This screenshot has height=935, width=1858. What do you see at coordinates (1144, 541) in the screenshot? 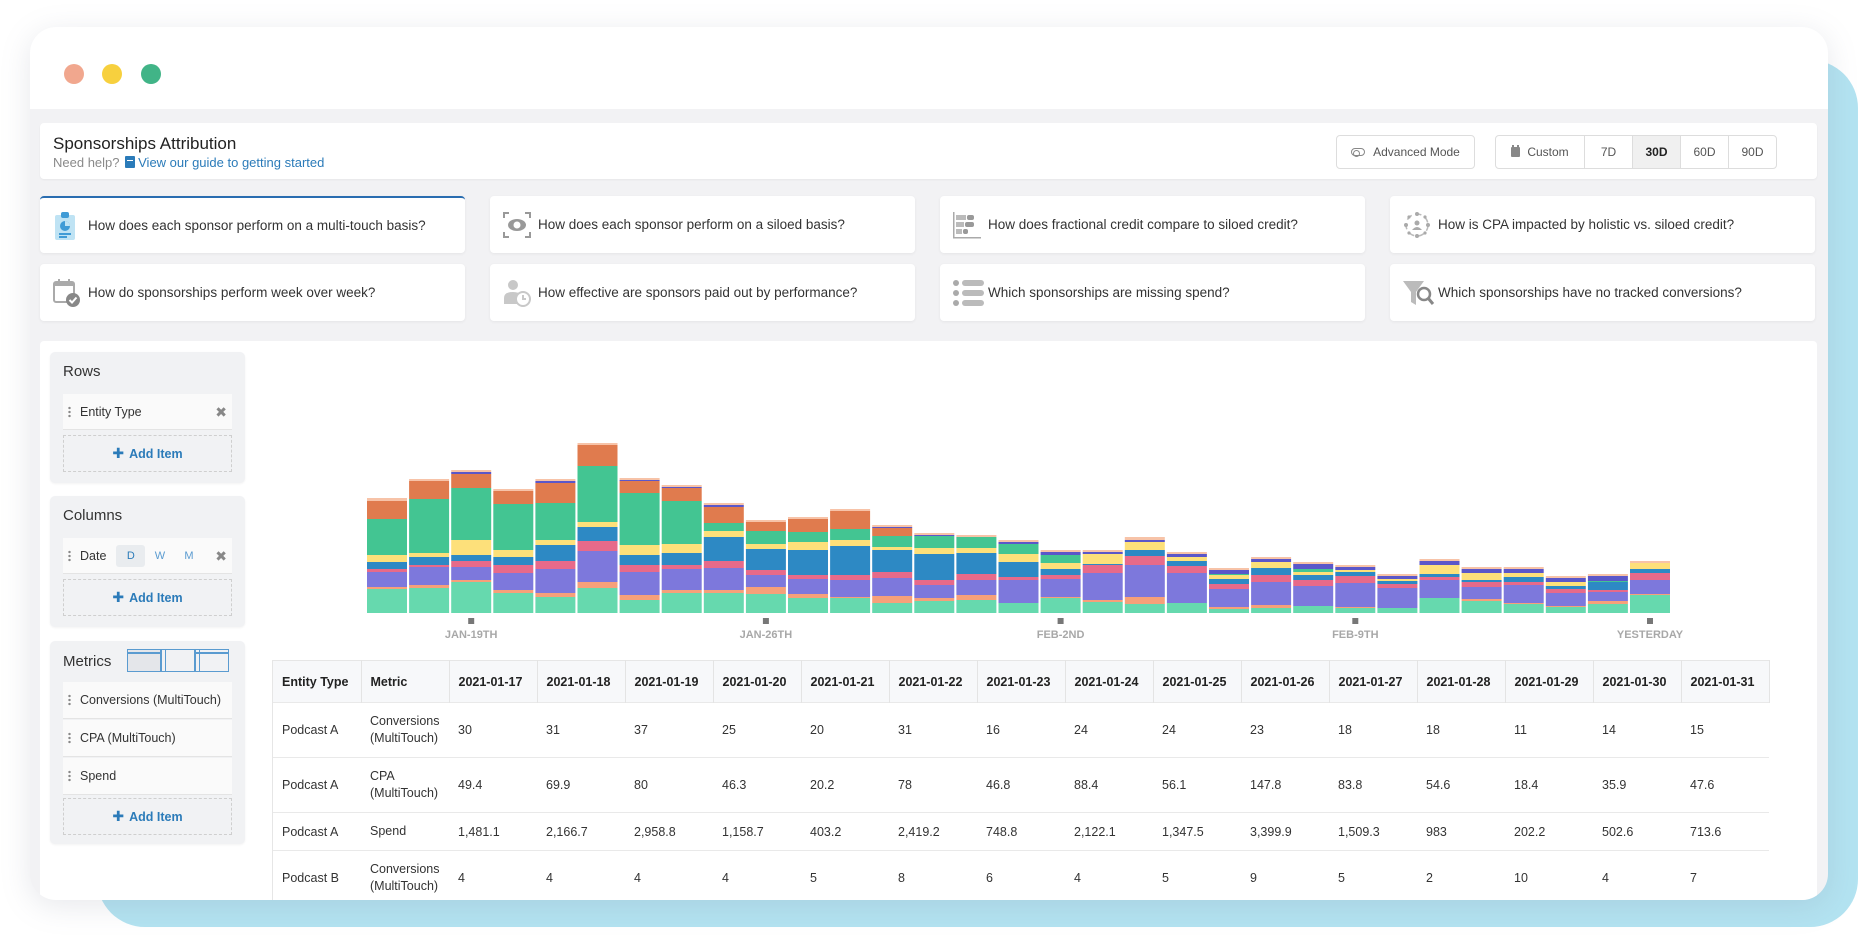
I see `bar-segment-s9-d19` at bounding box center [1144, 541].